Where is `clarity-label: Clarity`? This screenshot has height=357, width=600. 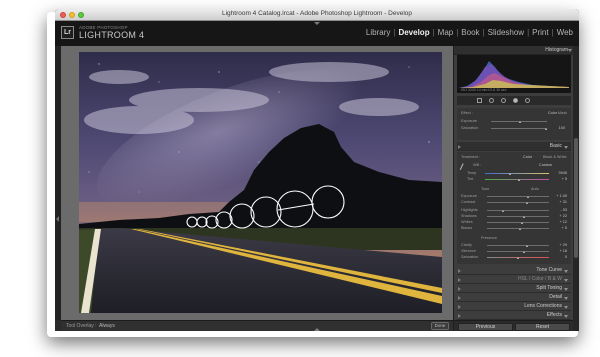
clarity-label: Clarity is located at coordinates (466, 245).